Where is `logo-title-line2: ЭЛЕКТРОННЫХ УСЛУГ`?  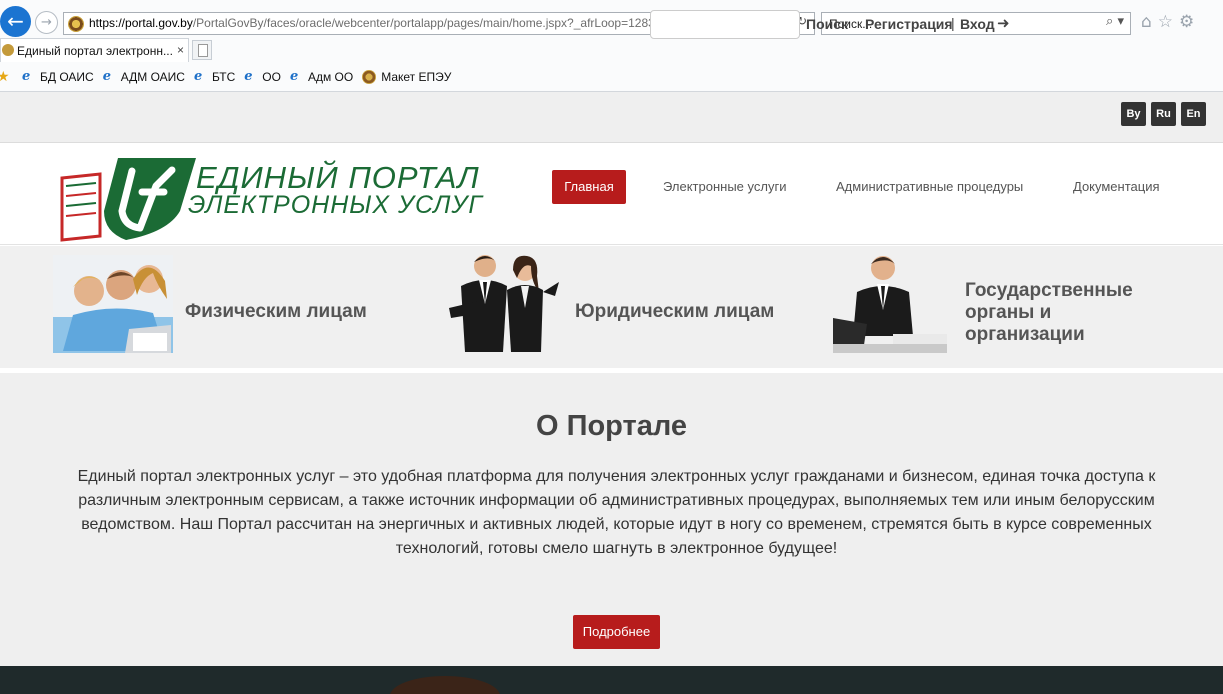 logo-title-line2: ЭЛЕКТРОННЫХ УСЛУГ is located at coordinates (335, 205).